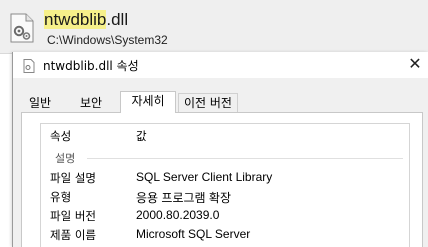  What do you see at coordinates (204, 177) in the screenshot?
I see `property-value: SQL Server Client Library` at bounding box center [204, 177].